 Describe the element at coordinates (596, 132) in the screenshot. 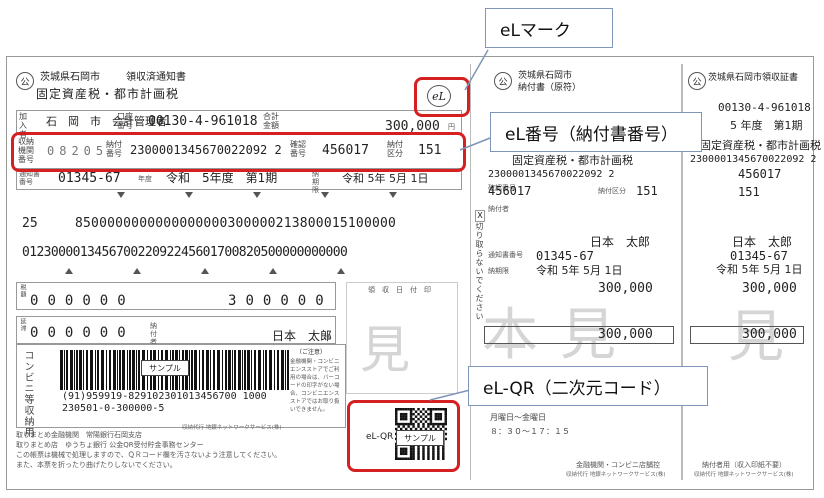

I see `callout-el-number: eL番号（納付書番号）` at that location.